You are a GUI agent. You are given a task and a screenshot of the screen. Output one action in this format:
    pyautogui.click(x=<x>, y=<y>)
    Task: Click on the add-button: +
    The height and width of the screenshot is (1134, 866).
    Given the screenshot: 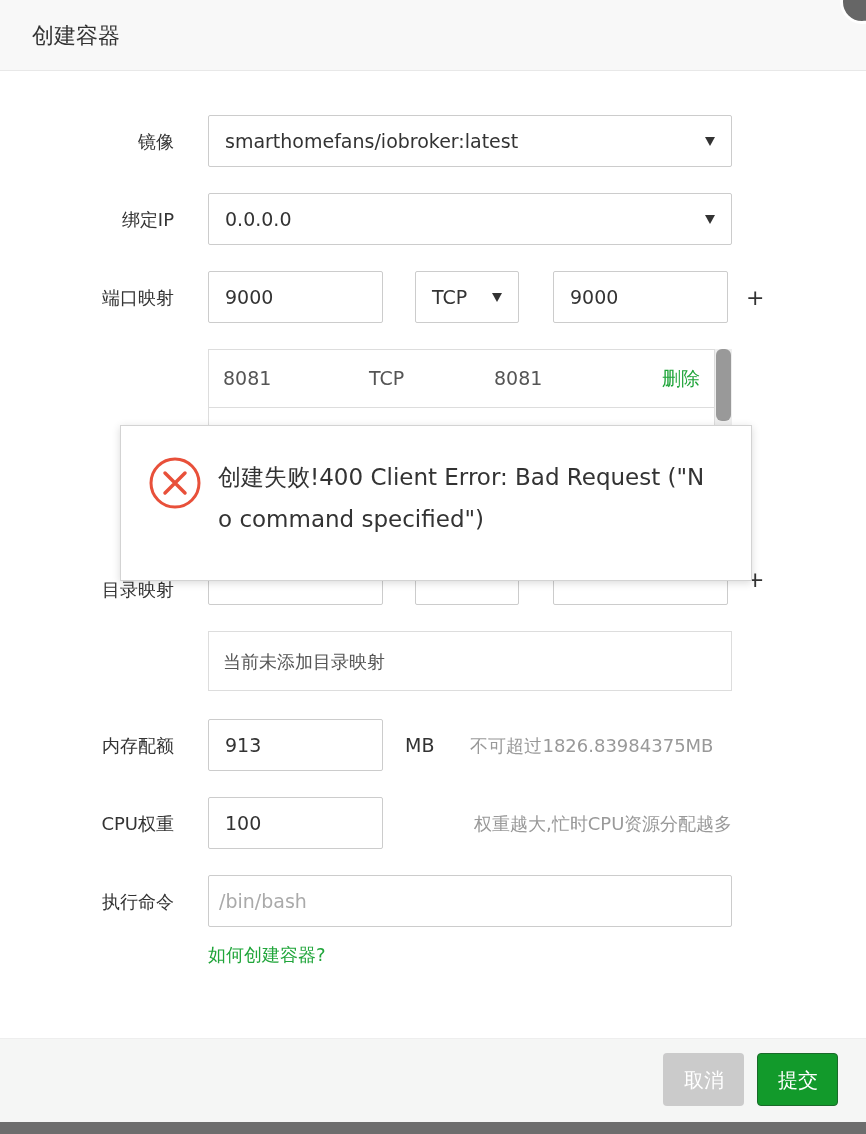 What is the action you would take?
    pyautogui.click(x=755, y=297)
    